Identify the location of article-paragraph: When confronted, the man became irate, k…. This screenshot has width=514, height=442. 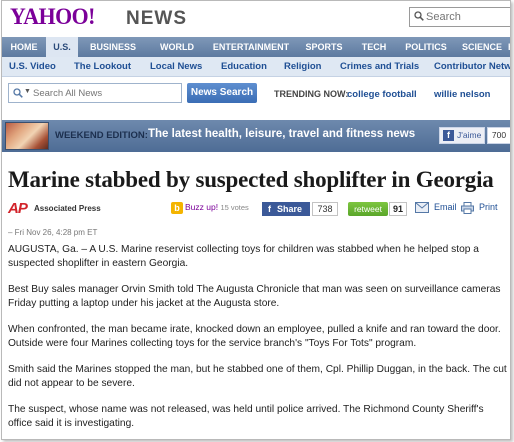
(254, 336).